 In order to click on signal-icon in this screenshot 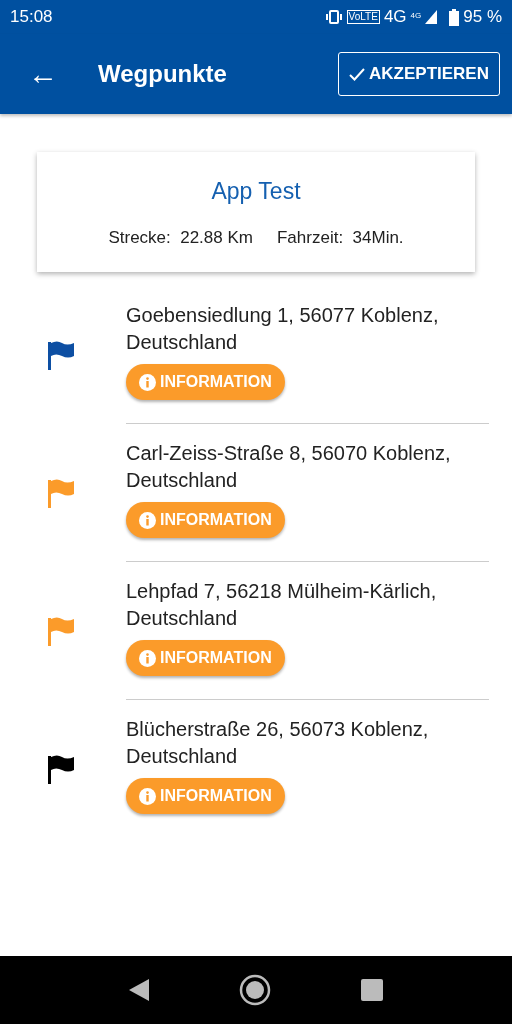, I will do `click(431, 17)`.